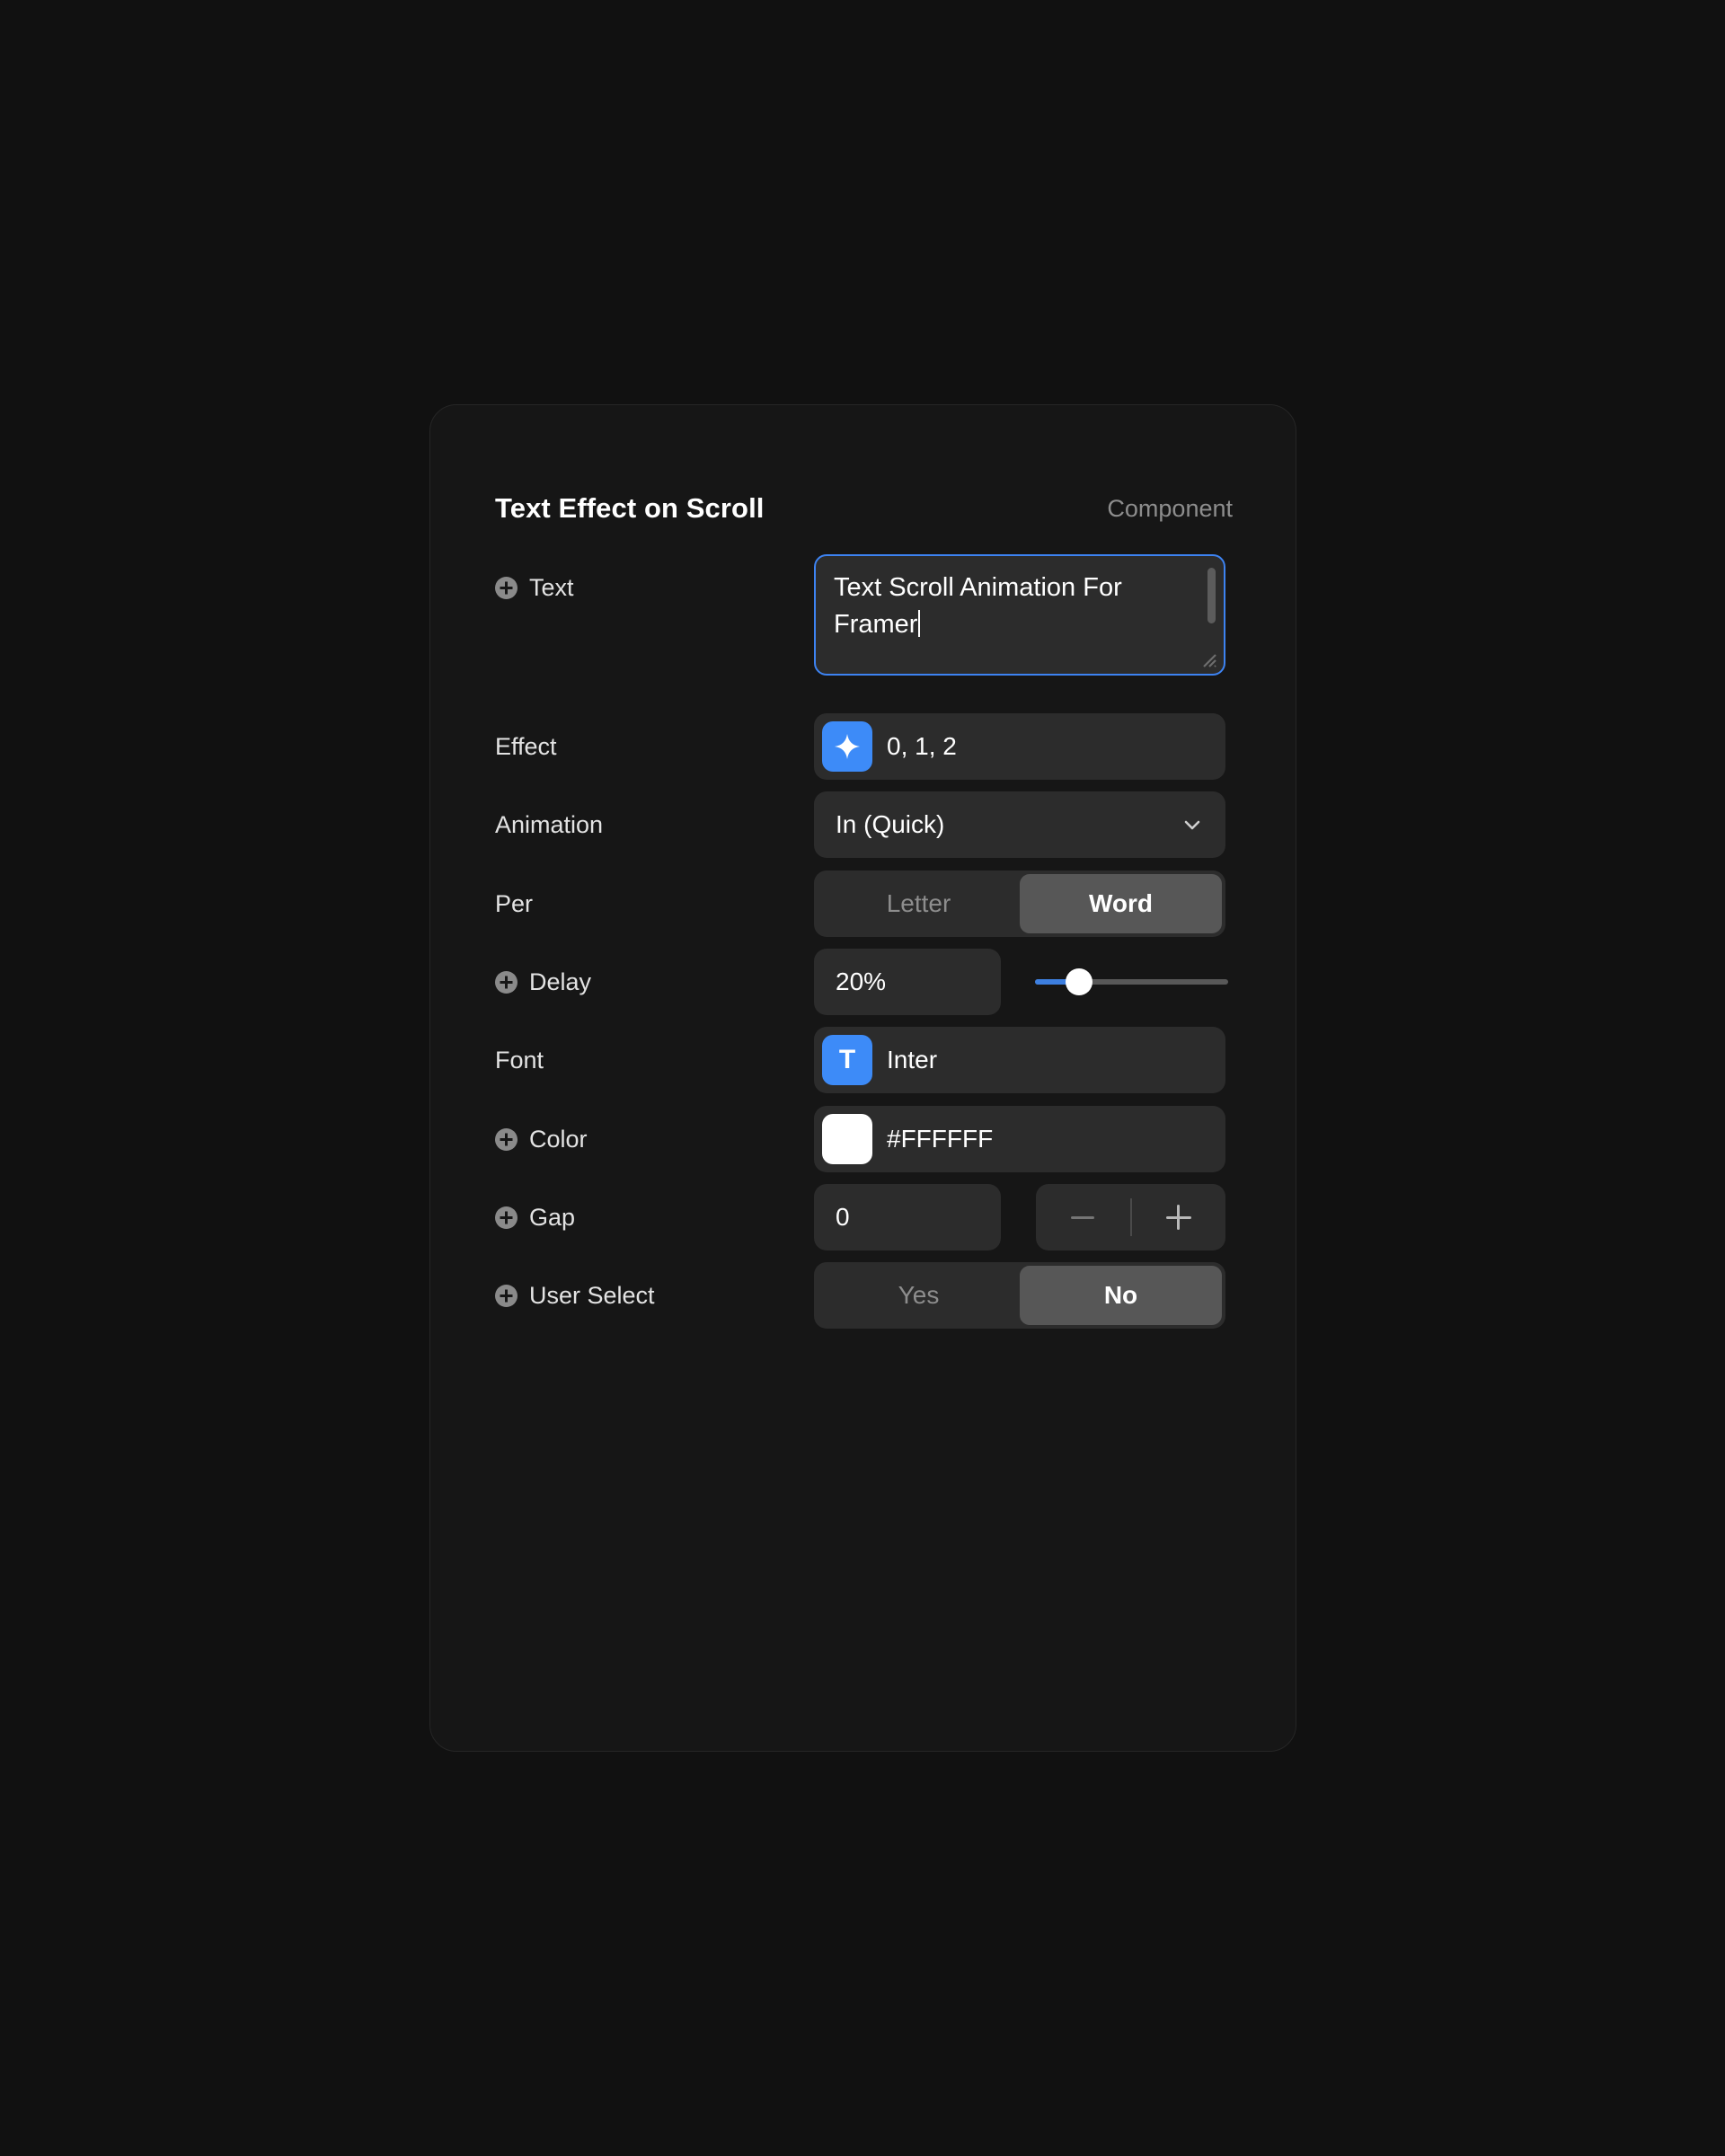 The height and width of the screenshot is (2156, 1725). What do you see at coordinates (654, 1218) in the screenshot?
I see `row-label-gap: Gap` at bounding box center [654, 1218].